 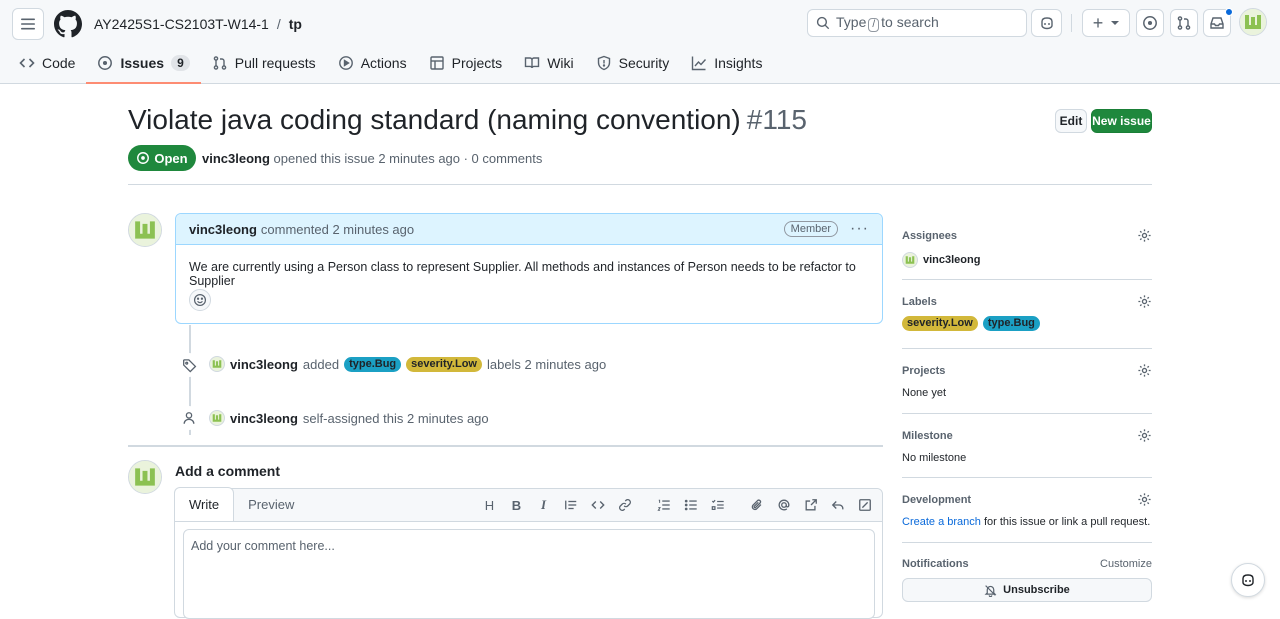 I want to click on hamburger-menu-button, so click(x=28, y=24).